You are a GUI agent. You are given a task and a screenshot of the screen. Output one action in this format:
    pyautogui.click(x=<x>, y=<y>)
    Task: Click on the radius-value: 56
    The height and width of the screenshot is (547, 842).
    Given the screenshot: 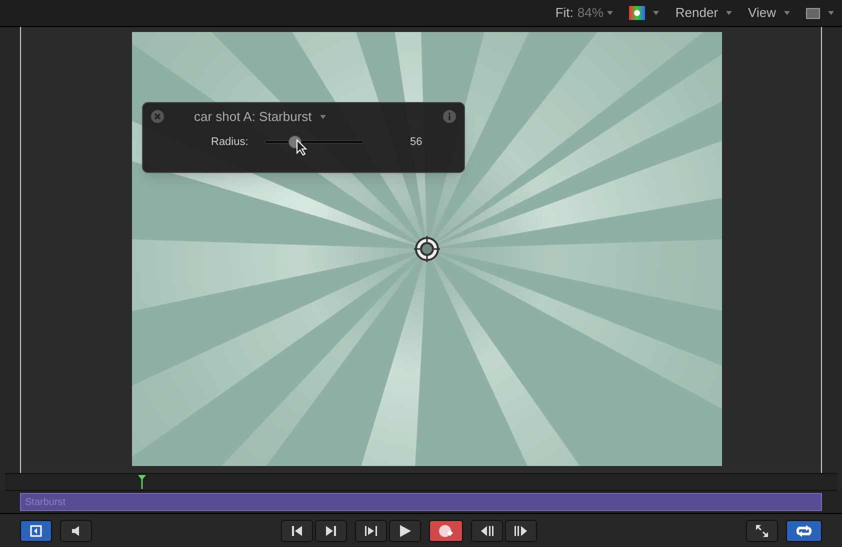 What is the action you would take?
    pyautogui.click(x=416, y=142)
    